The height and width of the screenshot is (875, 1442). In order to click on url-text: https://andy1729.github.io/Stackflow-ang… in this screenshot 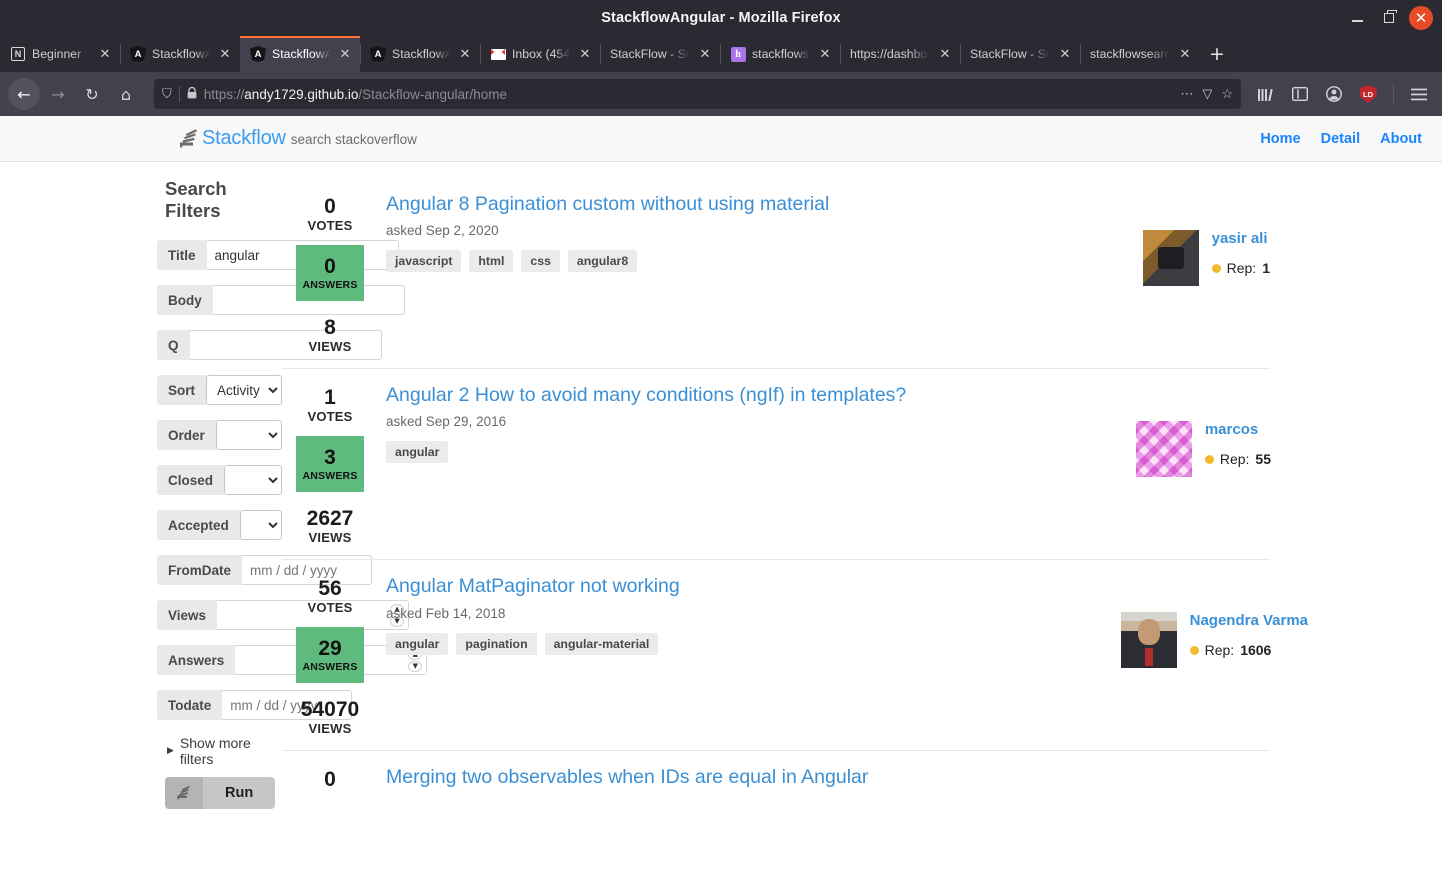, I will do `click(689, 94)`.